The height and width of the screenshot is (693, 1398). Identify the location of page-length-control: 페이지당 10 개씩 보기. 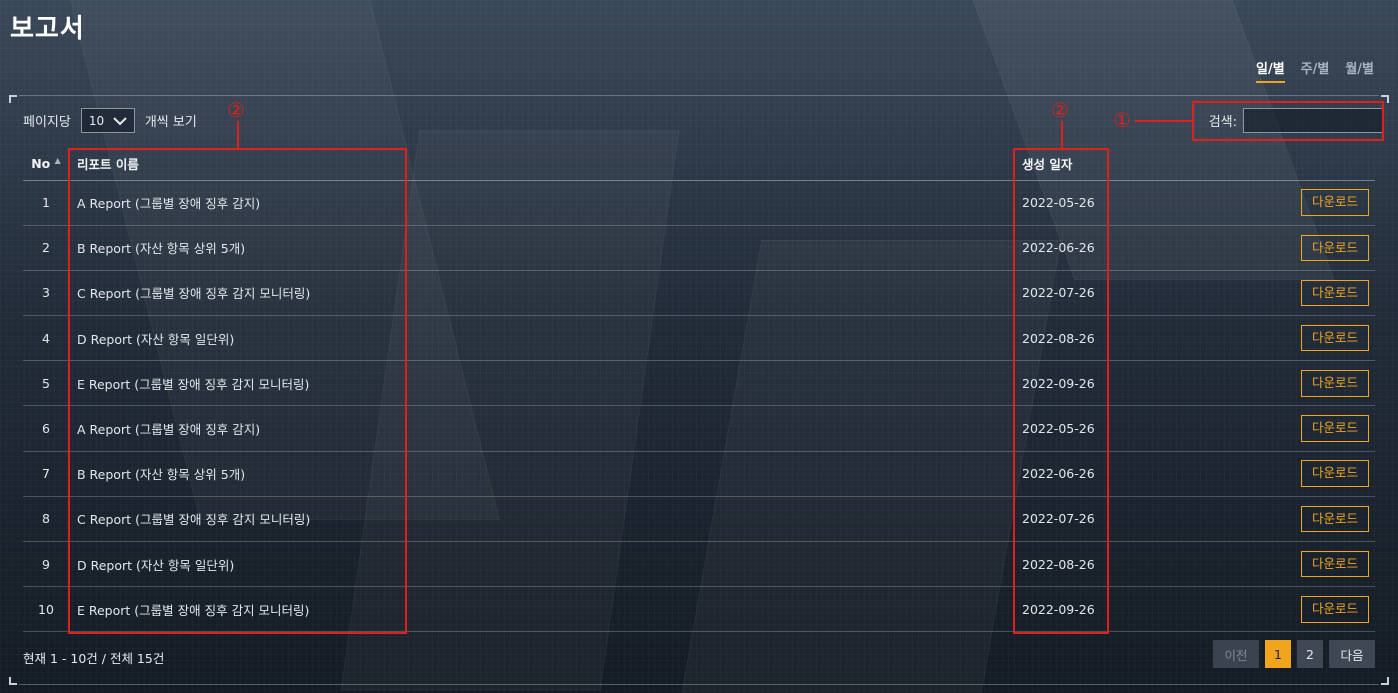
(110, 120).